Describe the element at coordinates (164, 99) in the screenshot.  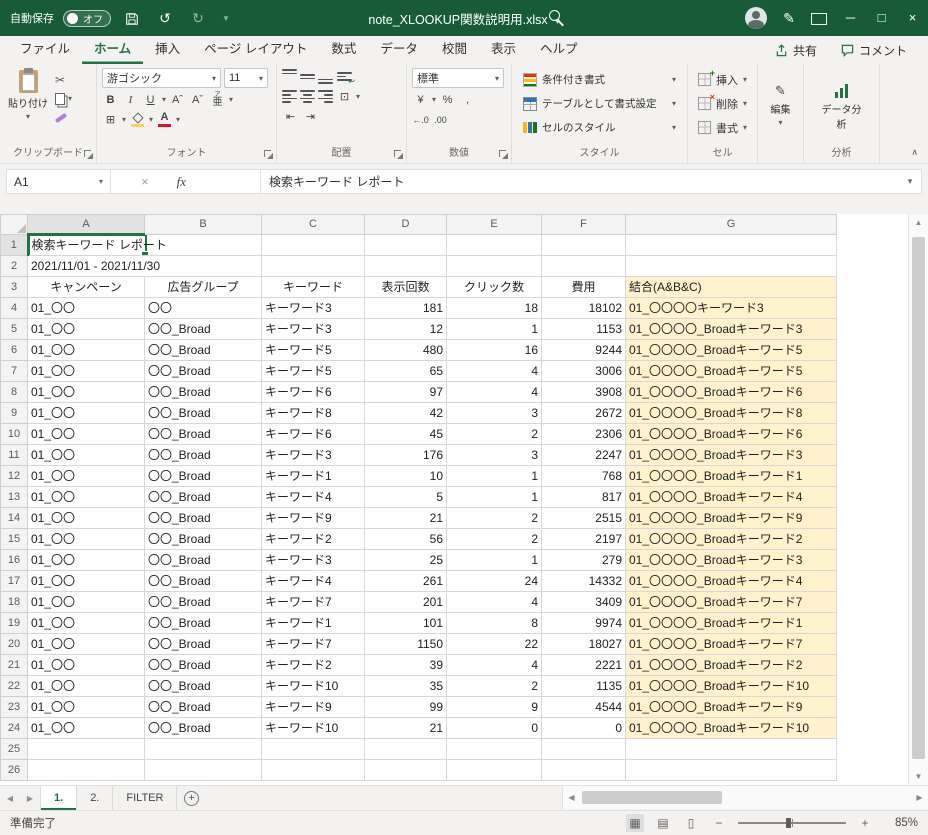
I see `underline-dropdown-icon: ▾` at that location.